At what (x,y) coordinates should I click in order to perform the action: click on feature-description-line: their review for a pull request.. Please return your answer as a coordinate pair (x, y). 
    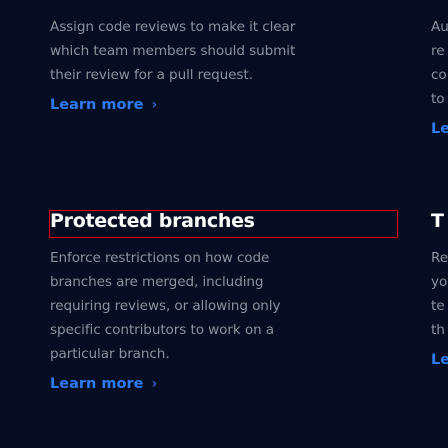
    Looking at the image, I should click on (151, 75).